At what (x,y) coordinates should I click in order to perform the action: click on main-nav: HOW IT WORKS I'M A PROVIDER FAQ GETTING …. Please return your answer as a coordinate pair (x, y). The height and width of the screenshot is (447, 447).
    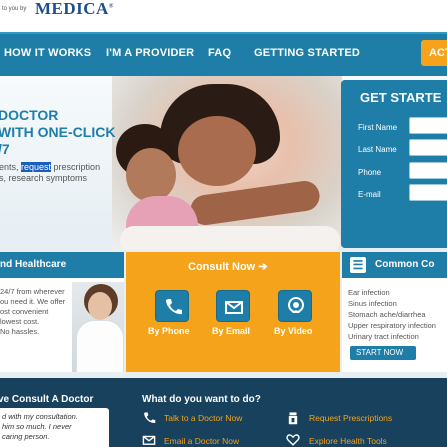
    Looking at the image, I should click on (223, 54).